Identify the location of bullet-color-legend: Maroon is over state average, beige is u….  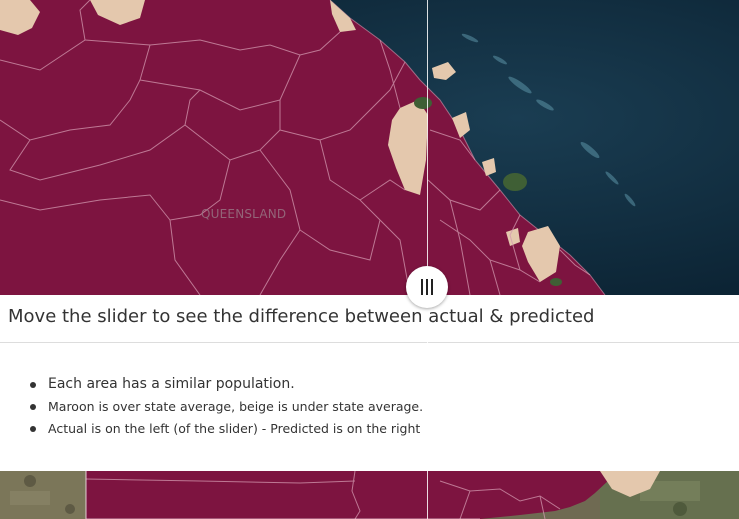
(226, 407).